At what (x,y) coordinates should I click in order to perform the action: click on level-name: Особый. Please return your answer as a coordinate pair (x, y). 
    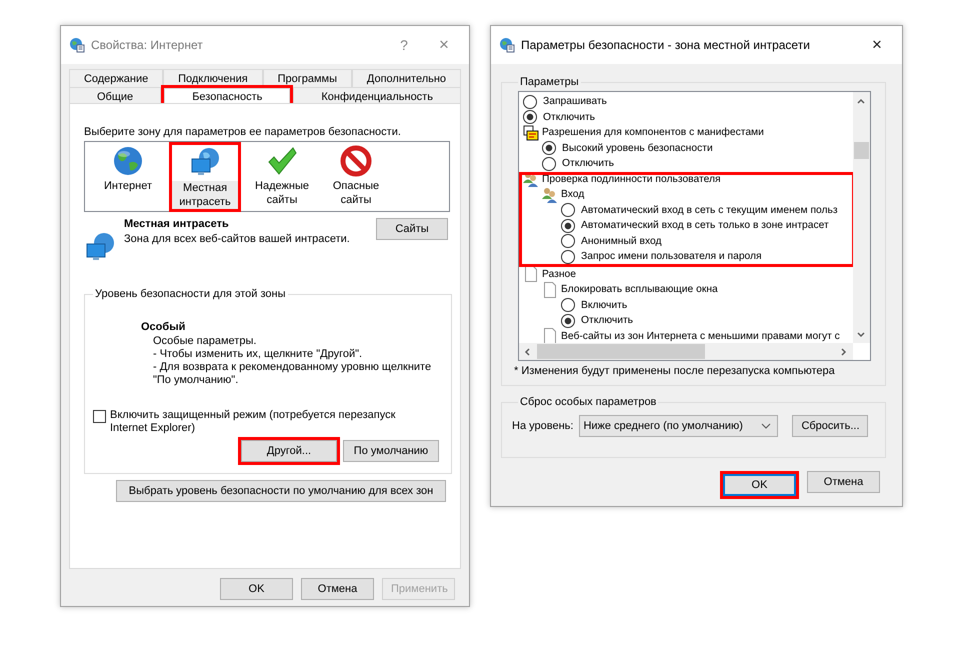
    Looking at the image, I should click on (163, 327).